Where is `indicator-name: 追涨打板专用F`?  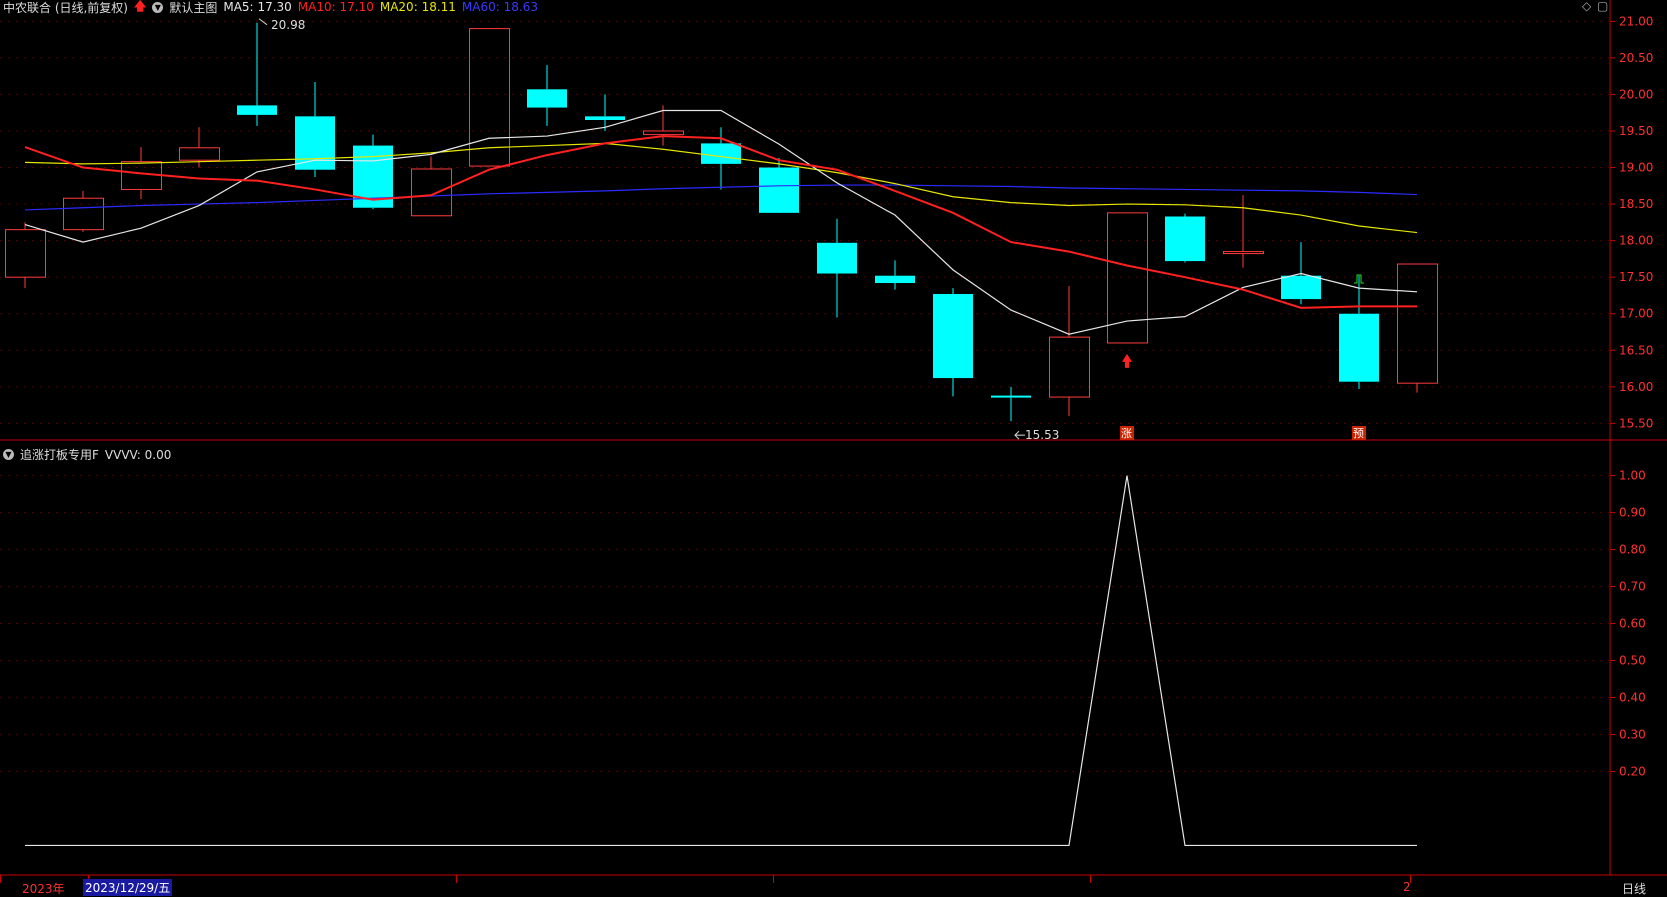 indicator-name: 追涨打板专用F is located at coordinates (59, 454).